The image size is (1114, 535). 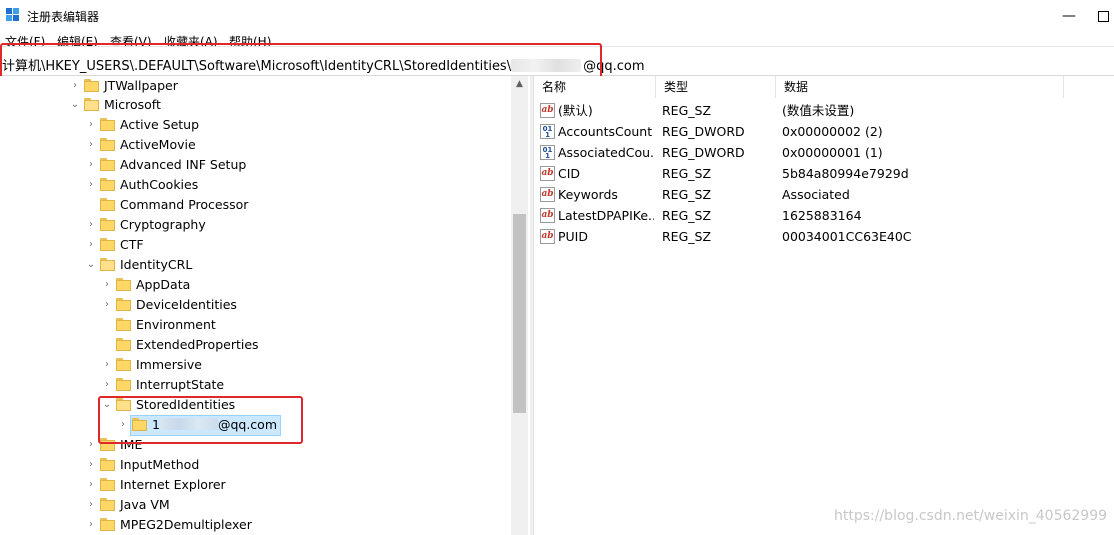 What do you see at coordinates (156, 264) in the screenshot?
I see `tree-item-label: IdentityCRL` at bounding box center [156, 264].